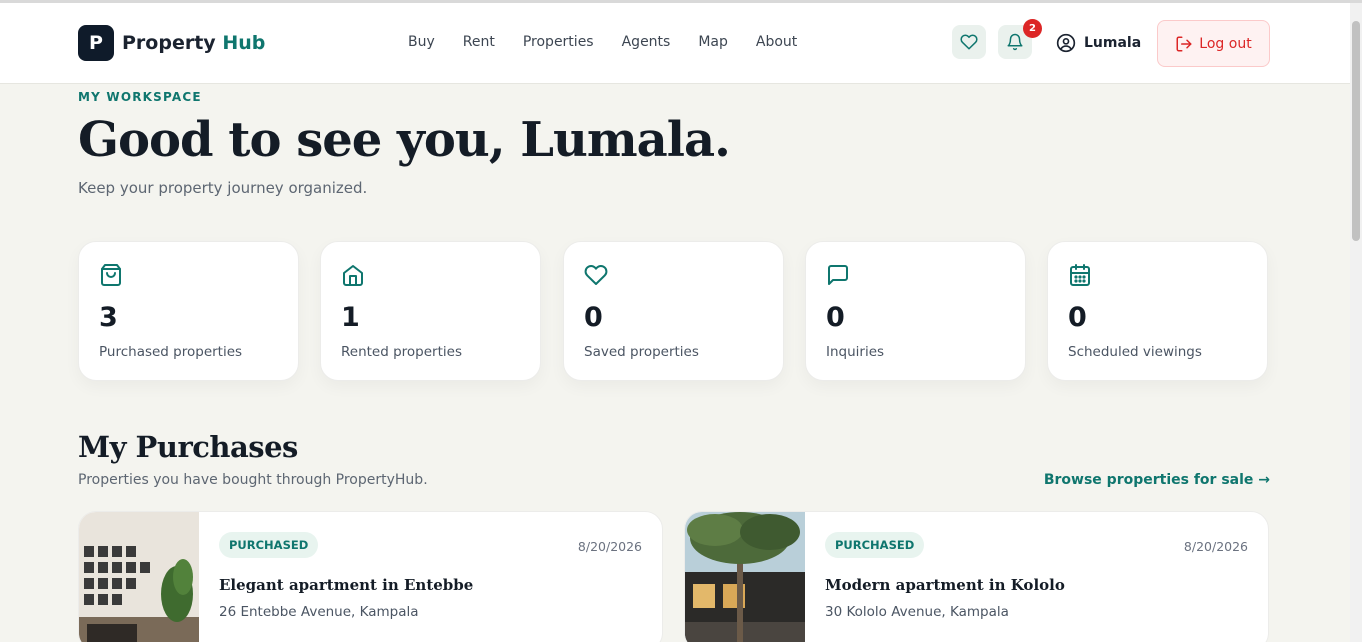  I want to click on bell-icon, so click(1015, 42).